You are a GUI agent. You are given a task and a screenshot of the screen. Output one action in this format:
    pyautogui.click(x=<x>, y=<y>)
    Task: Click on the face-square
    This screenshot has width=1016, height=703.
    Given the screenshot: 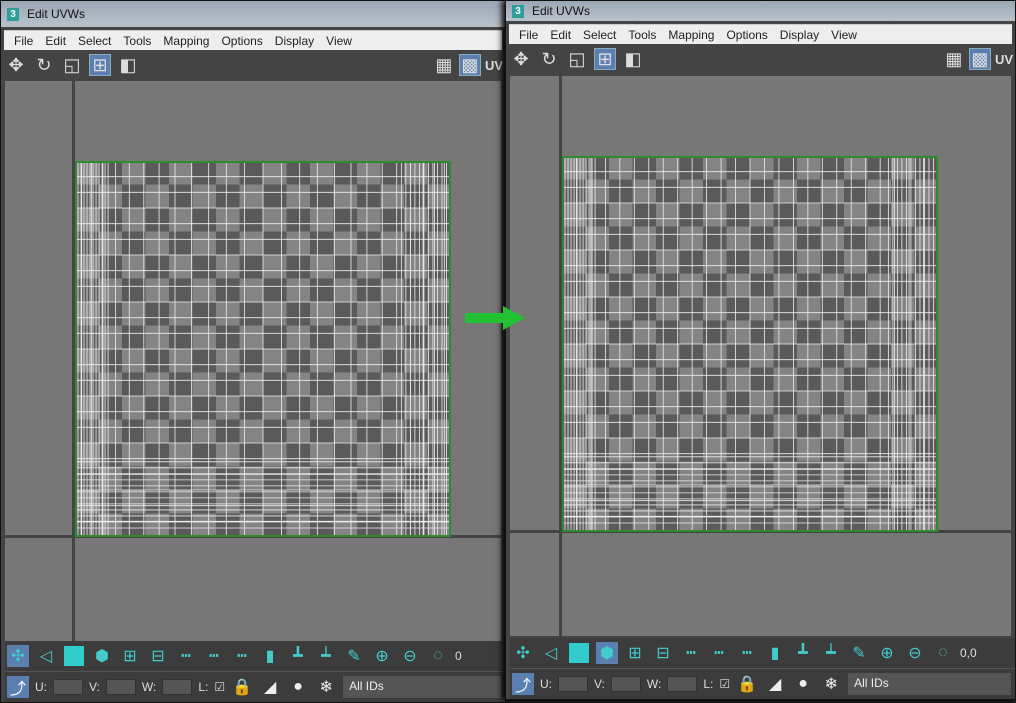 What is the action you would take?
    pyautogui.click(x=579, y=653)
    